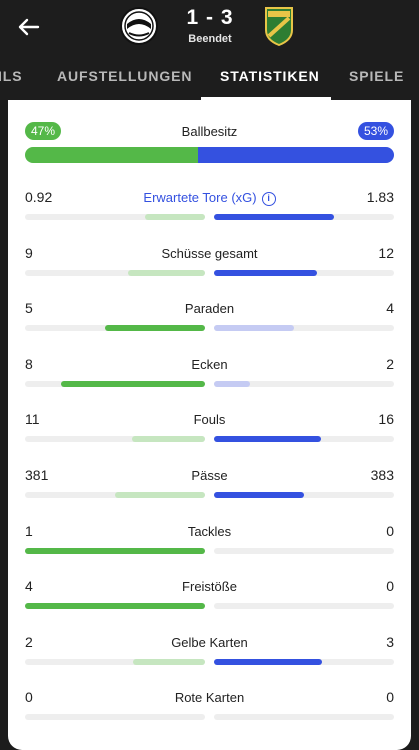  I want to click on away-team-crest-icon, so click(279, 26).